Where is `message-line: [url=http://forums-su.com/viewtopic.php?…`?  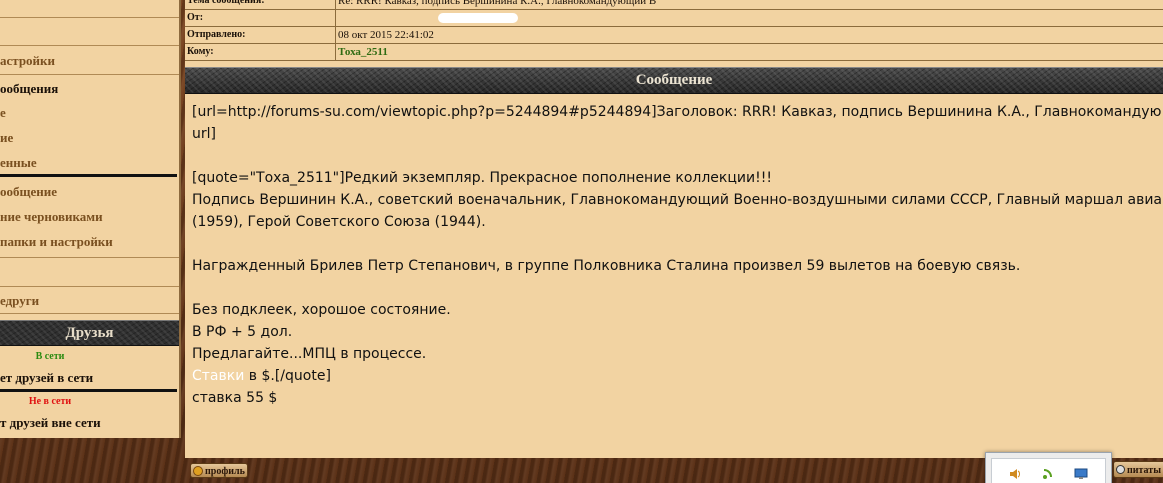 message-line: [url=http://forums-su.com/viewtopic.php?… is located at coordinates (677, 112).